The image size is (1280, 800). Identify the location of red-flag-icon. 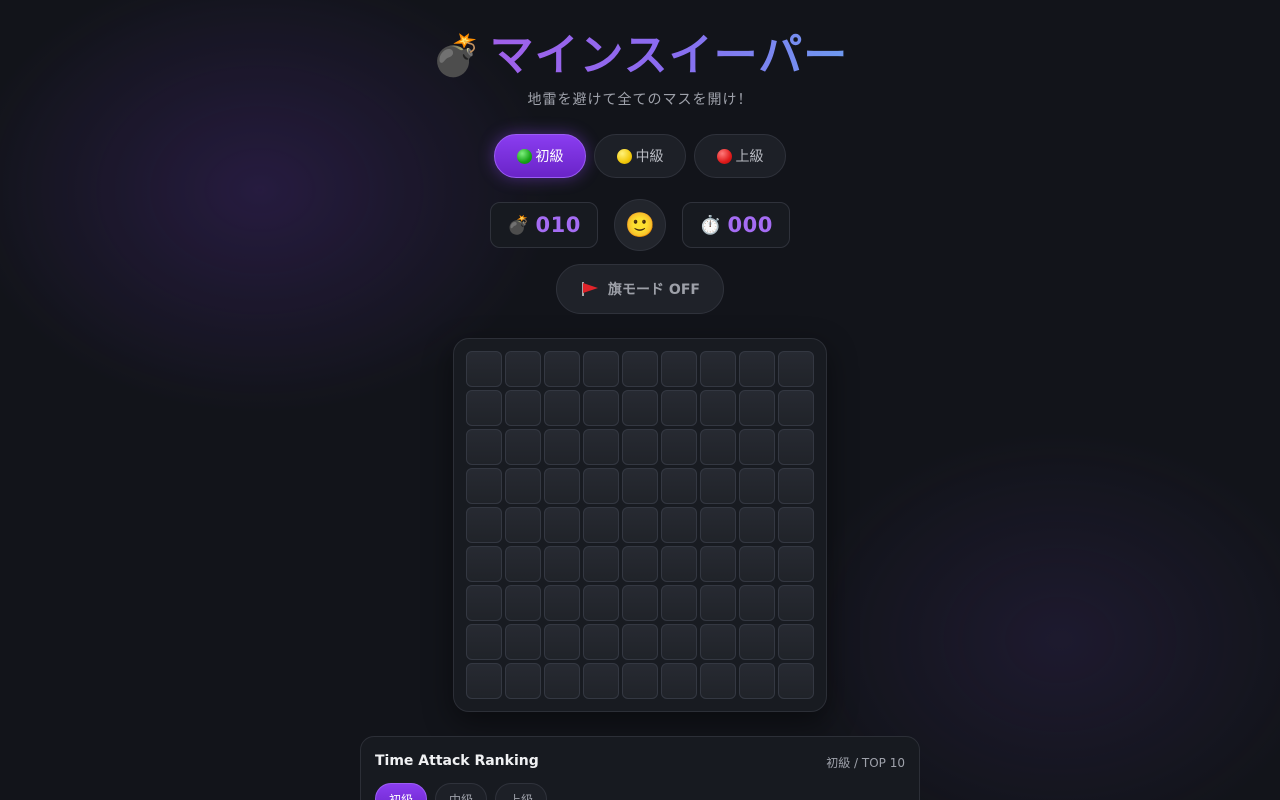
(590, 289).